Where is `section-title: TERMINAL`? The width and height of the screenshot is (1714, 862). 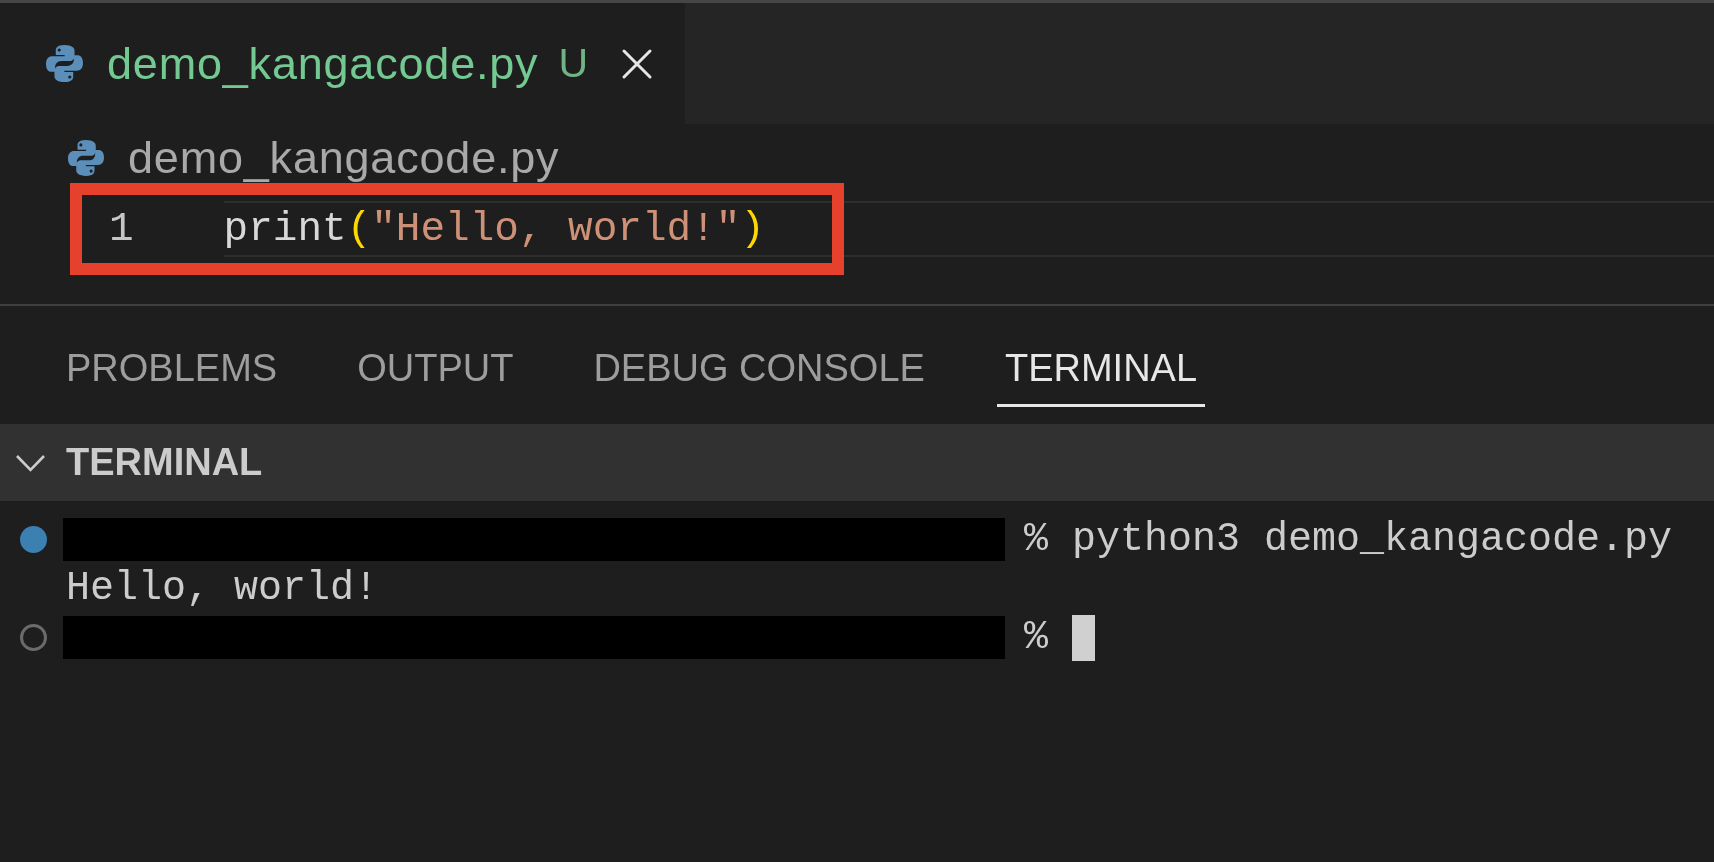
section-title: TERMINAL is located at coordinates (164, 462).